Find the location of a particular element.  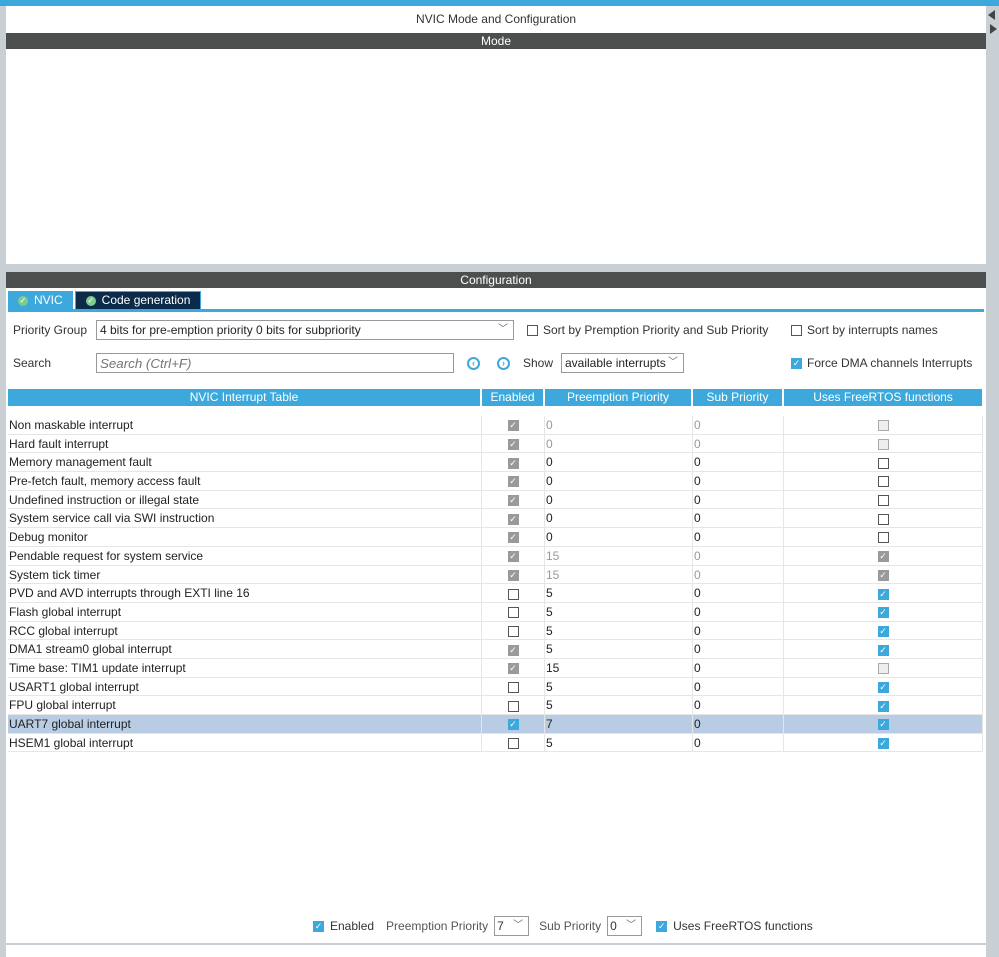

table-row: RCC global interrupt 5 0 ✓ is located at coordinates (495, 631).